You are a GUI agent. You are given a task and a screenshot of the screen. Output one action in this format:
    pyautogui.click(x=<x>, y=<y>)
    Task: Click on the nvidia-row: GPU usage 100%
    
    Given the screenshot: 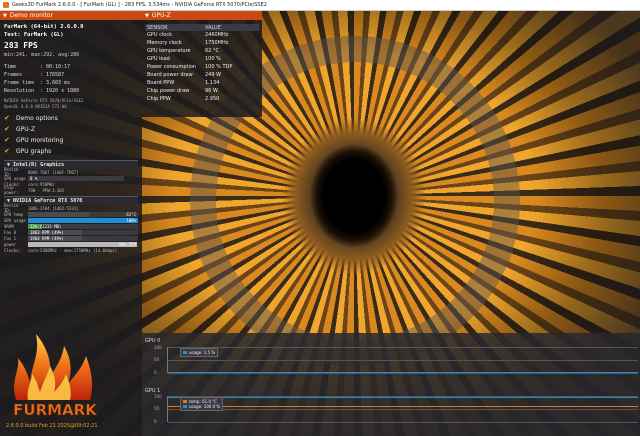 What is the action you would take?
    pyautogui.click(x=71, y=220)
    